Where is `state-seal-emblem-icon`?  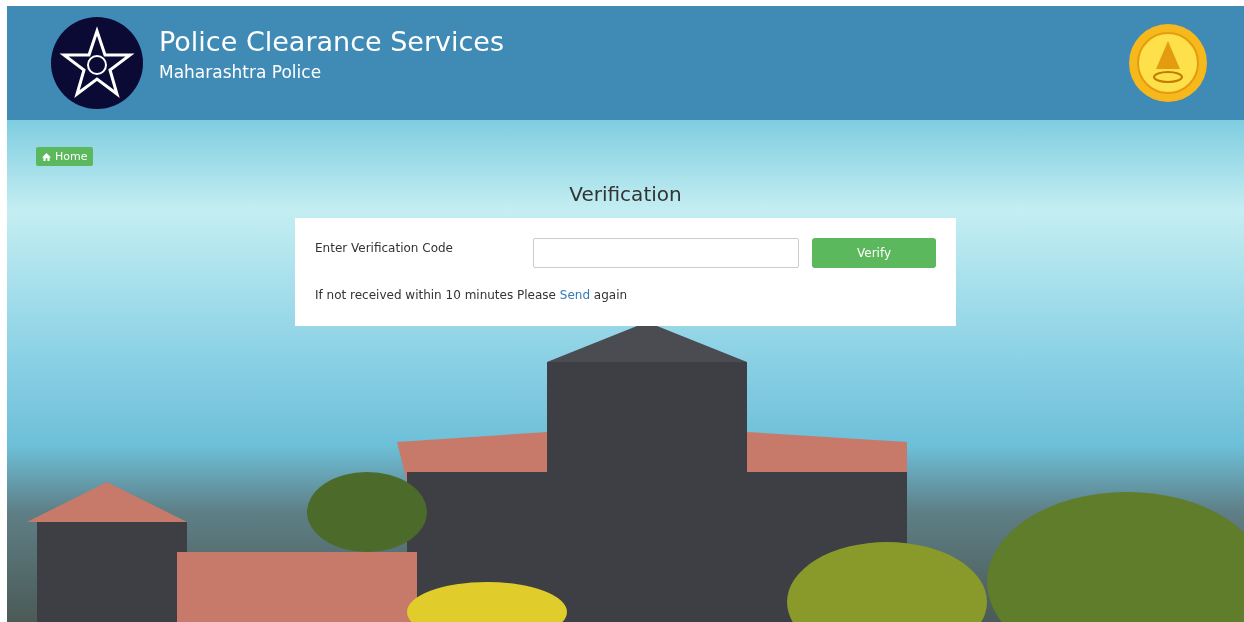
state-seal-emblem-icon is located at coordinates (1168, 63).